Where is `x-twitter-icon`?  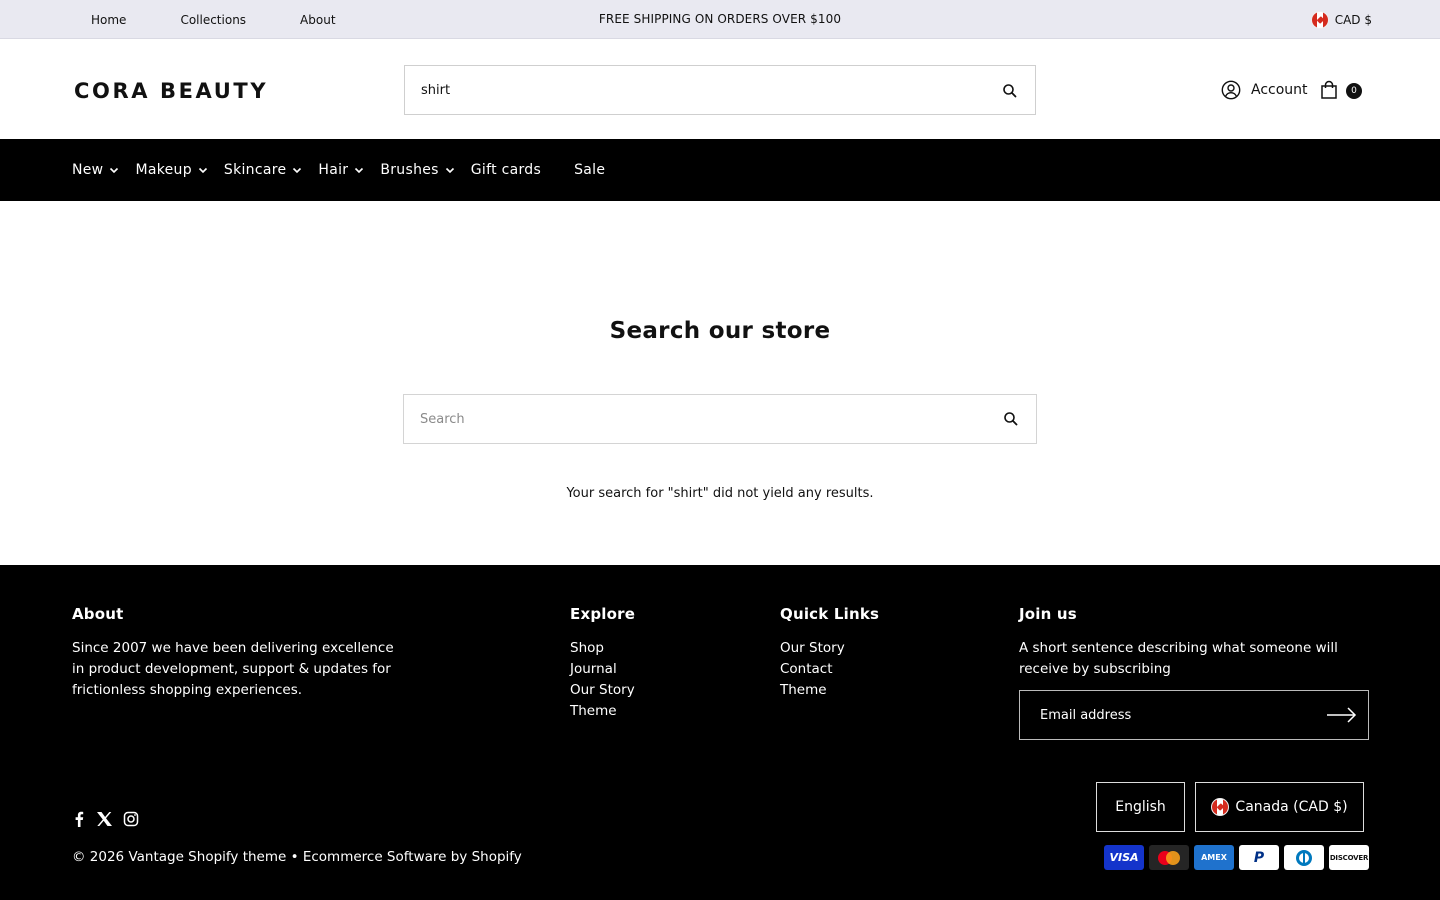 x-twitter-icon is located at coordinates (104, 819).